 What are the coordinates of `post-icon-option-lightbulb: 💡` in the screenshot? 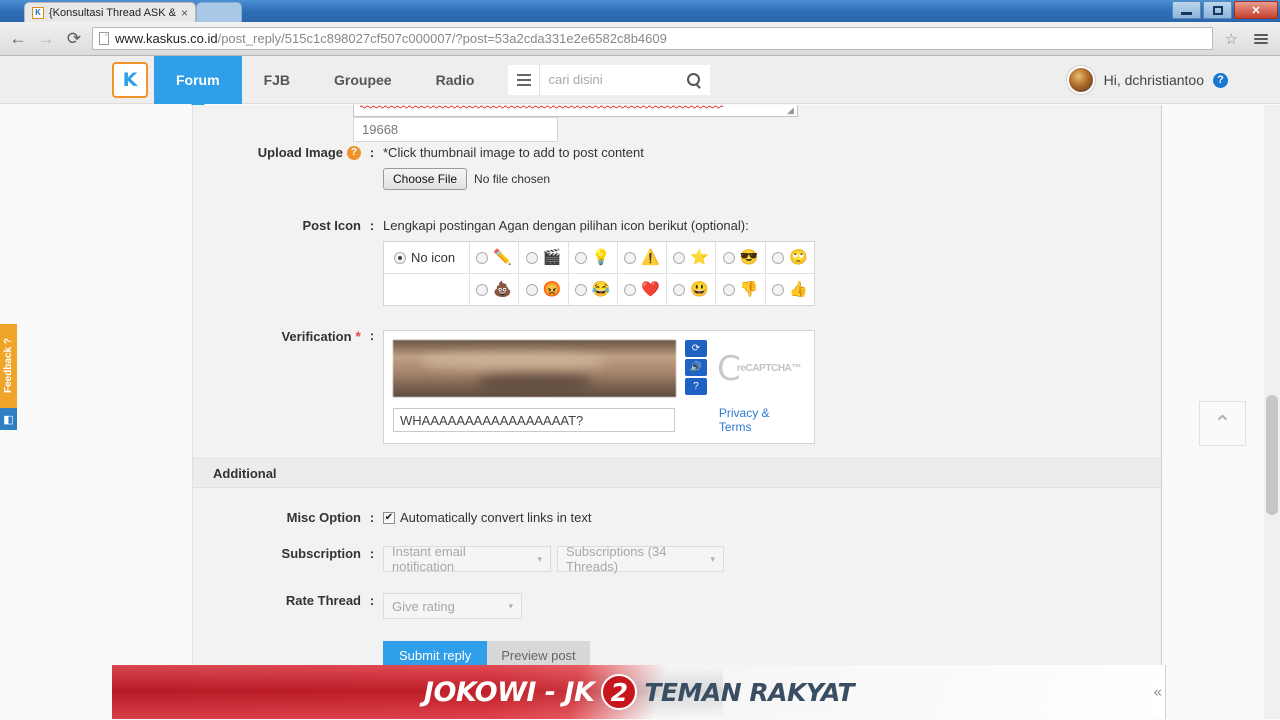 It's located at (593, 257).